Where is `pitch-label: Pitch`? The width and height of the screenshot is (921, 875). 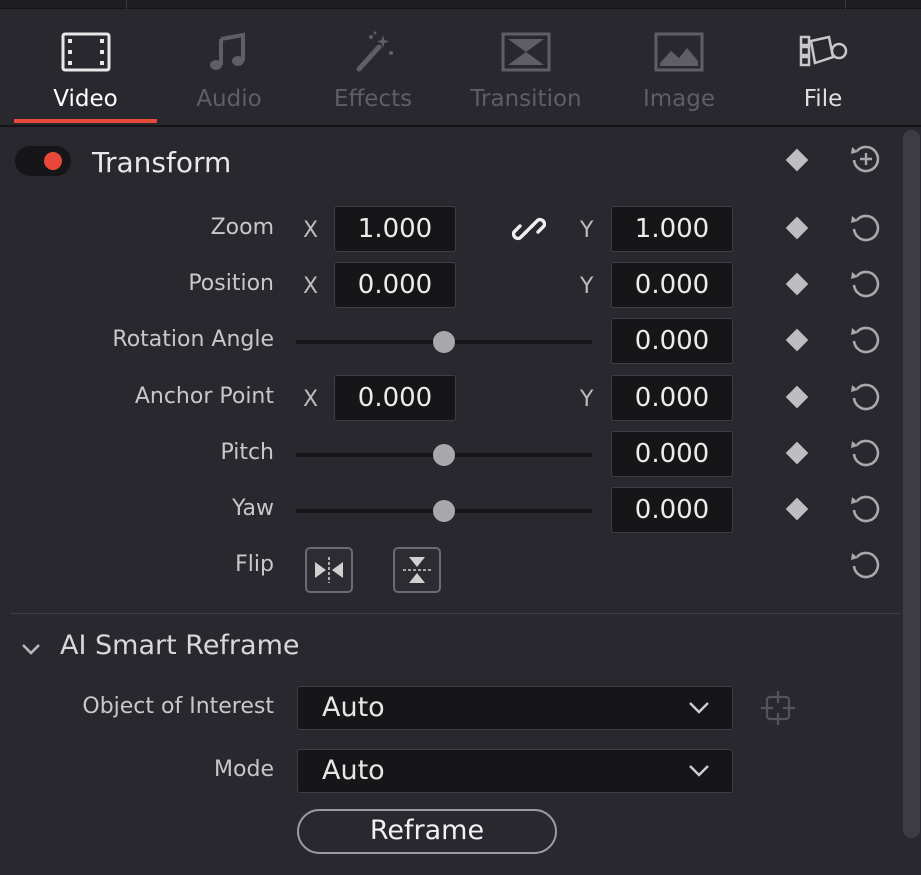
pitch-label: Pitch is located at coordinates (247, 452).